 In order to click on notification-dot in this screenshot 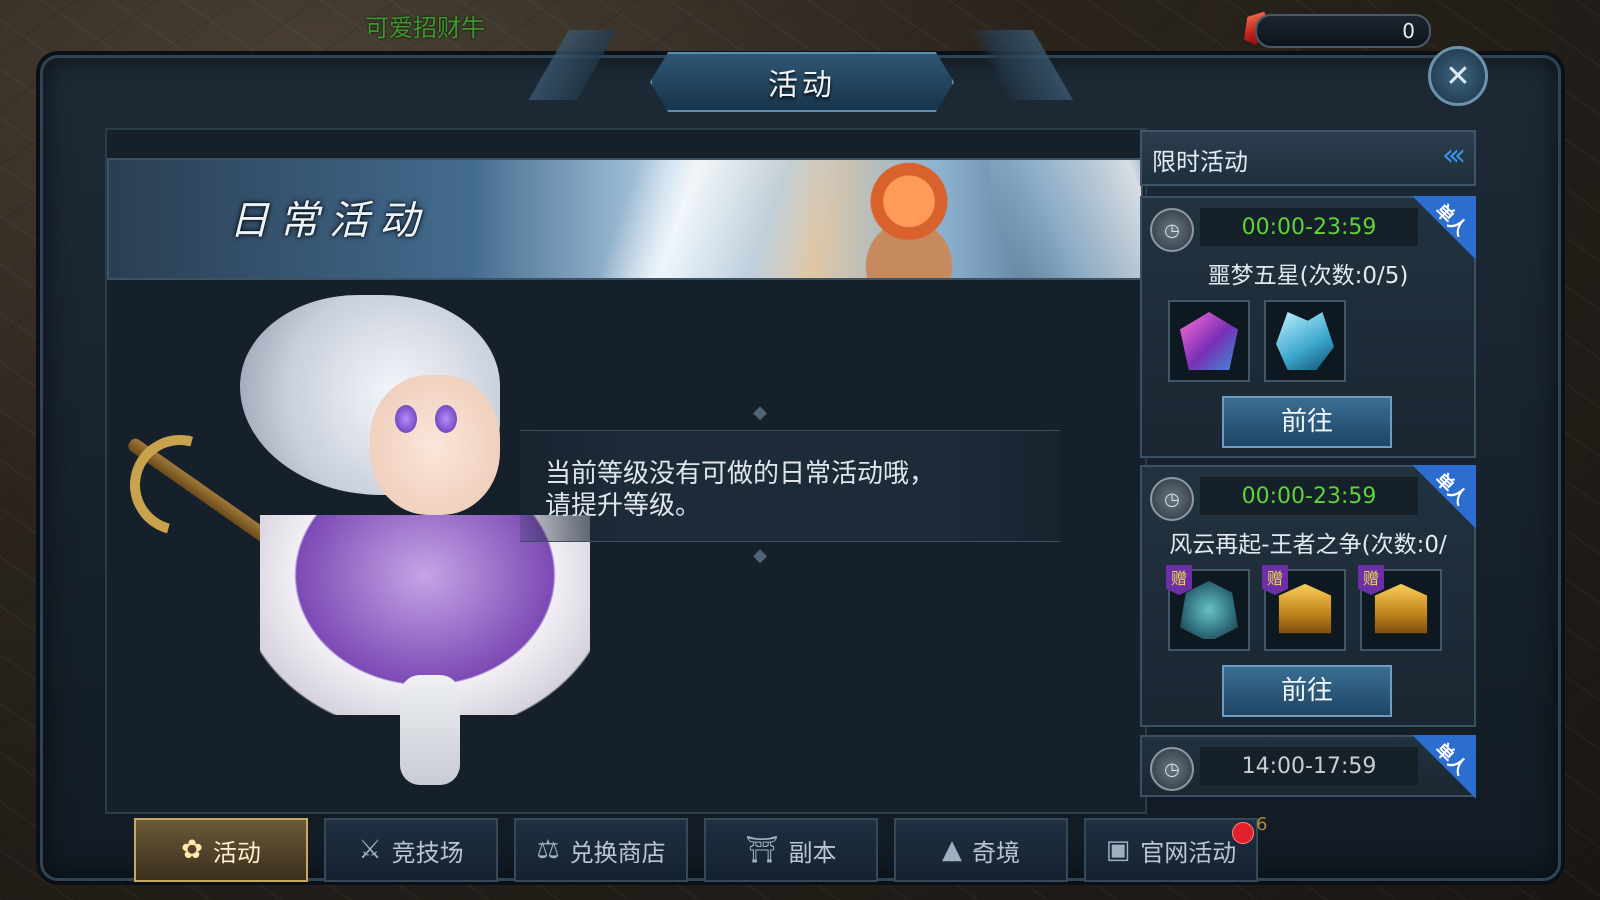, I will do `click(1243, 833)`.